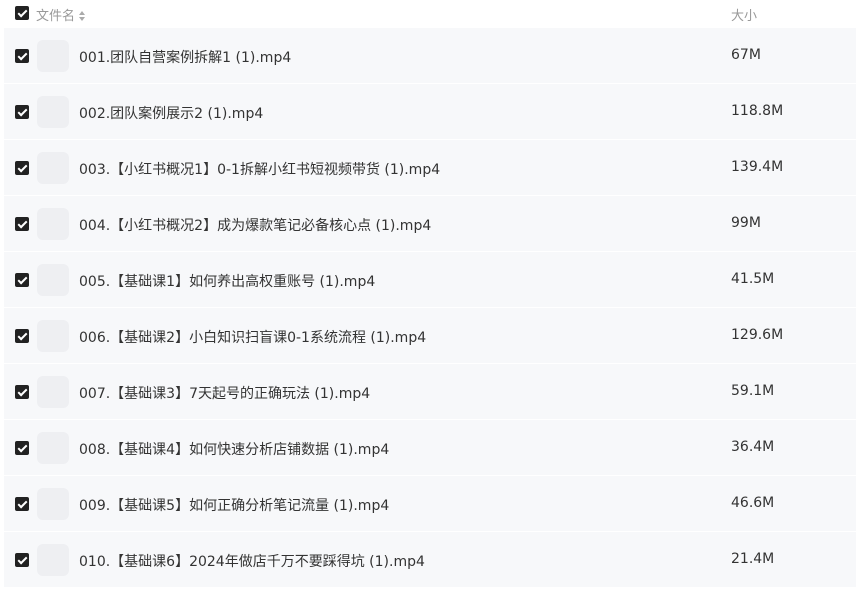 This screenshot has height=589, width=858. Describe the element at coordinates (252, 561) in the screenshot. I see `file-name: 010.【基础课6】2024年做店千万不要踩得坑 (1).mp4` at that location.